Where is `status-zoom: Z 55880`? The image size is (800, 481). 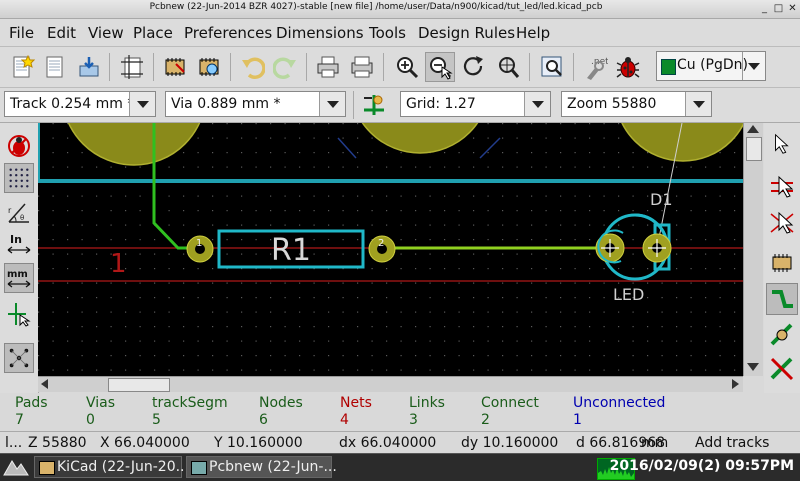 status-zoom: Z 55880 is located at coordinates (57, 443).